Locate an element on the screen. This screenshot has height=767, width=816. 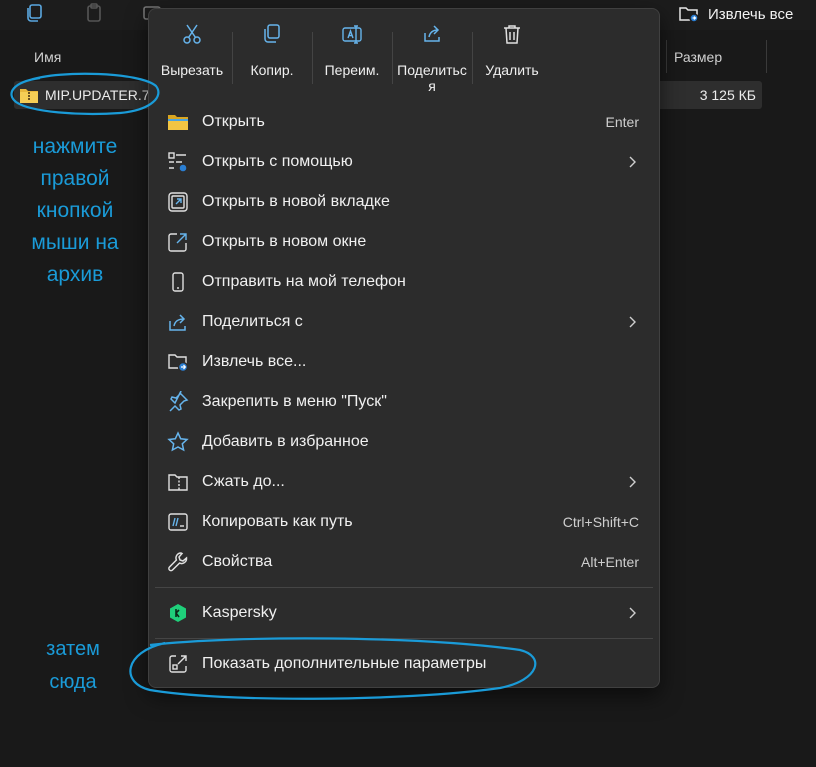
rename-icon is located at coordinates (352, 34).